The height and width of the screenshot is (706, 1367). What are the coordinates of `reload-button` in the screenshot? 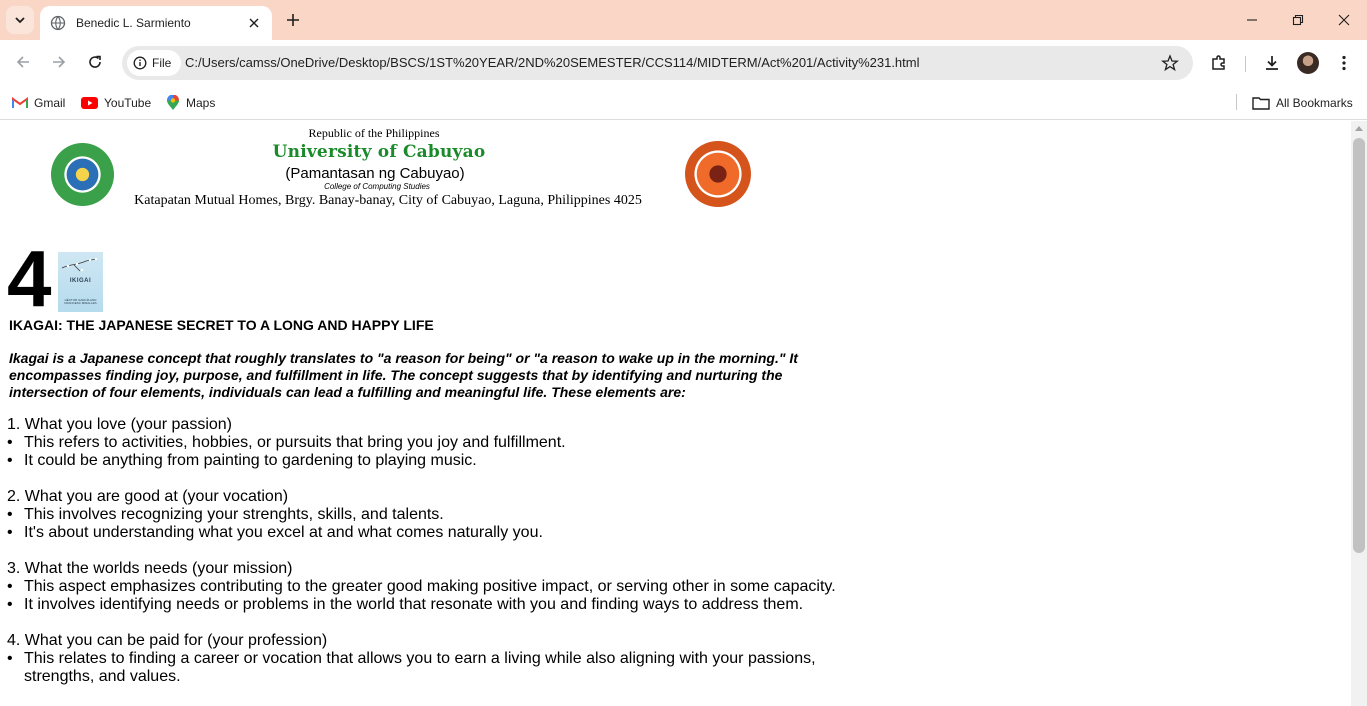 It's located at (95, 62).